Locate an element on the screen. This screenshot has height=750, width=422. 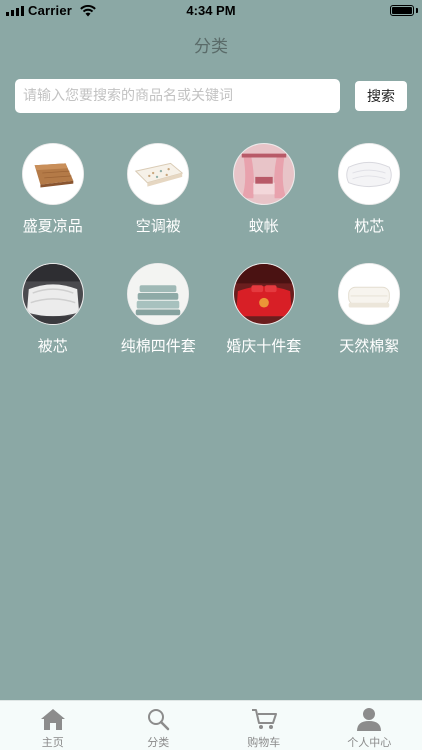
quilt-icon is located at coordinates (158, 174).